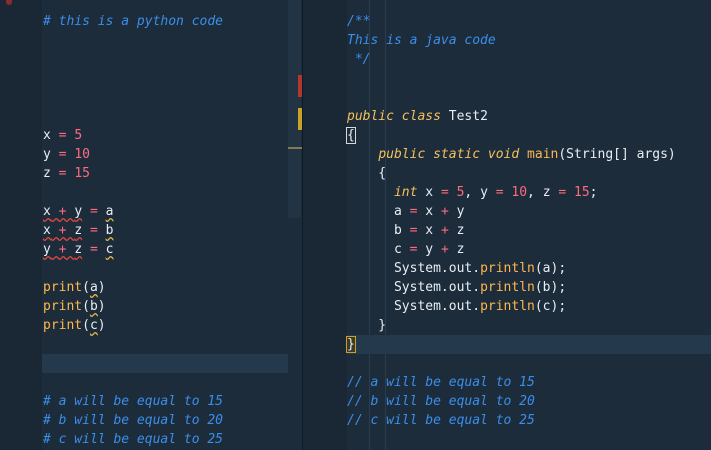 This screenshot has width=711, height=450. I want to click on code-token: print, so click(63, 325).